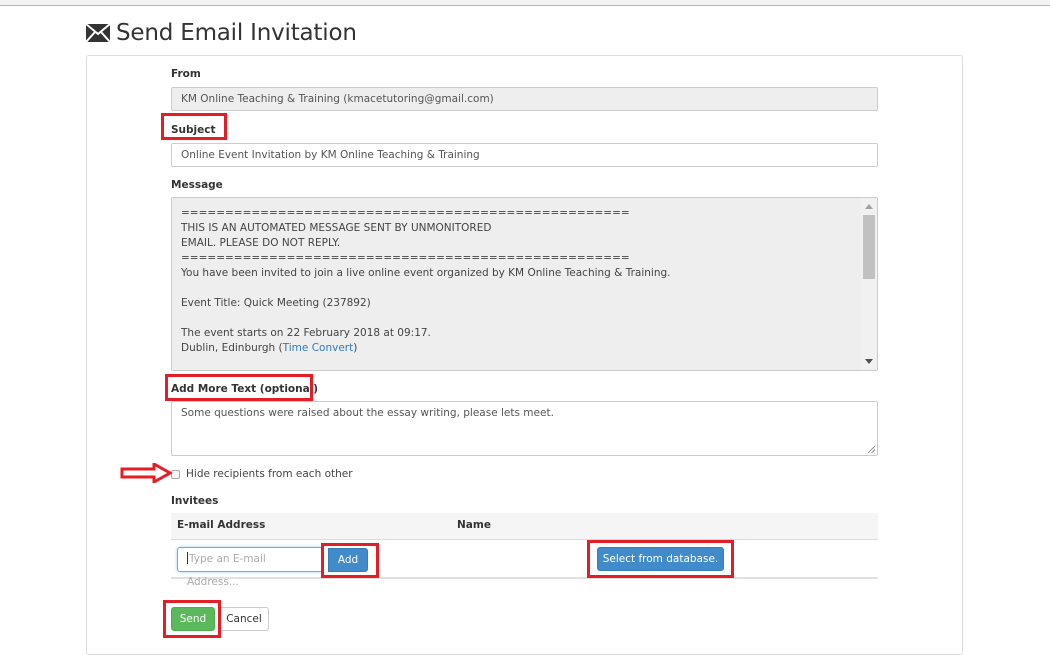  I want to click on hide-recipients-label: Hide recipients from each other, so click(269, 474).